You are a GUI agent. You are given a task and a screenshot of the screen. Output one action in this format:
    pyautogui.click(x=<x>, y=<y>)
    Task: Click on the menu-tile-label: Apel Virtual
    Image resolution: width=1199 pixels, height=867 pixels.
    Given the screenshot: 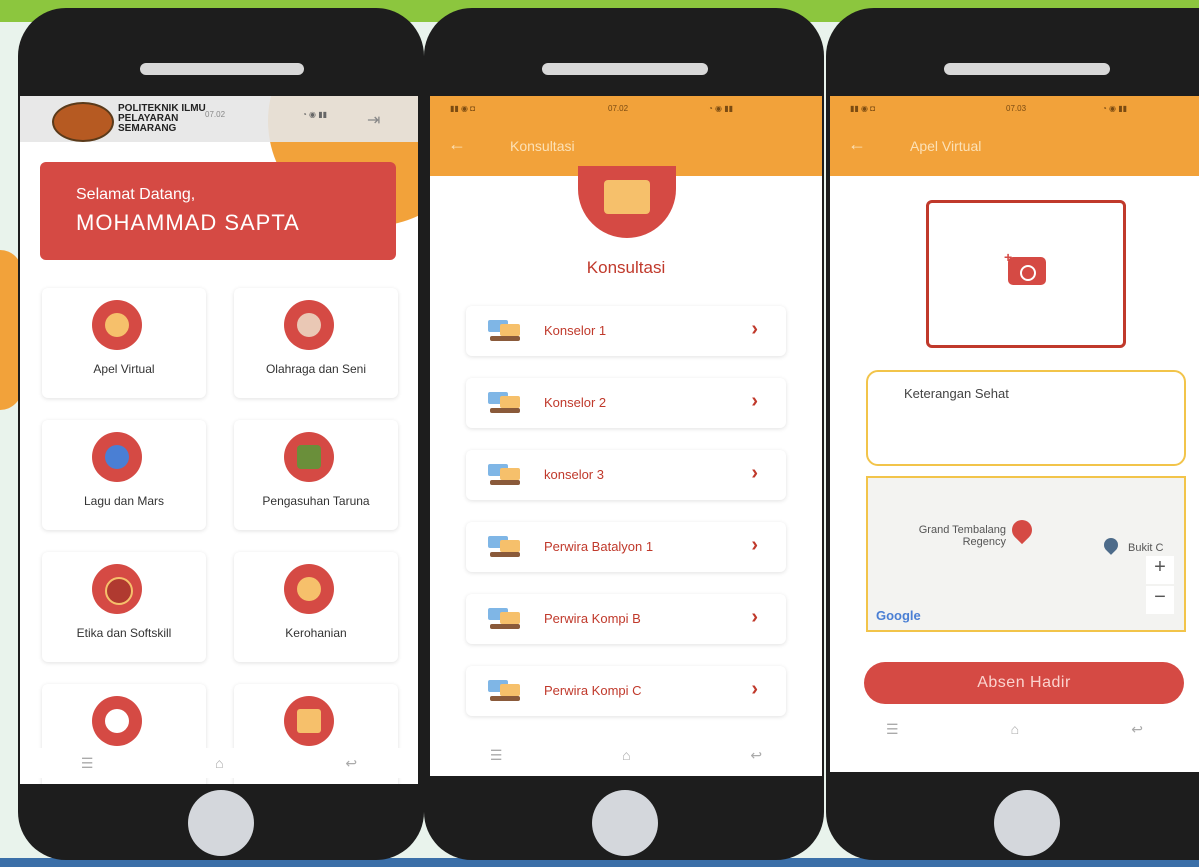 What is the action you would take?
    pyautogui.click(x=124, y=369)
    